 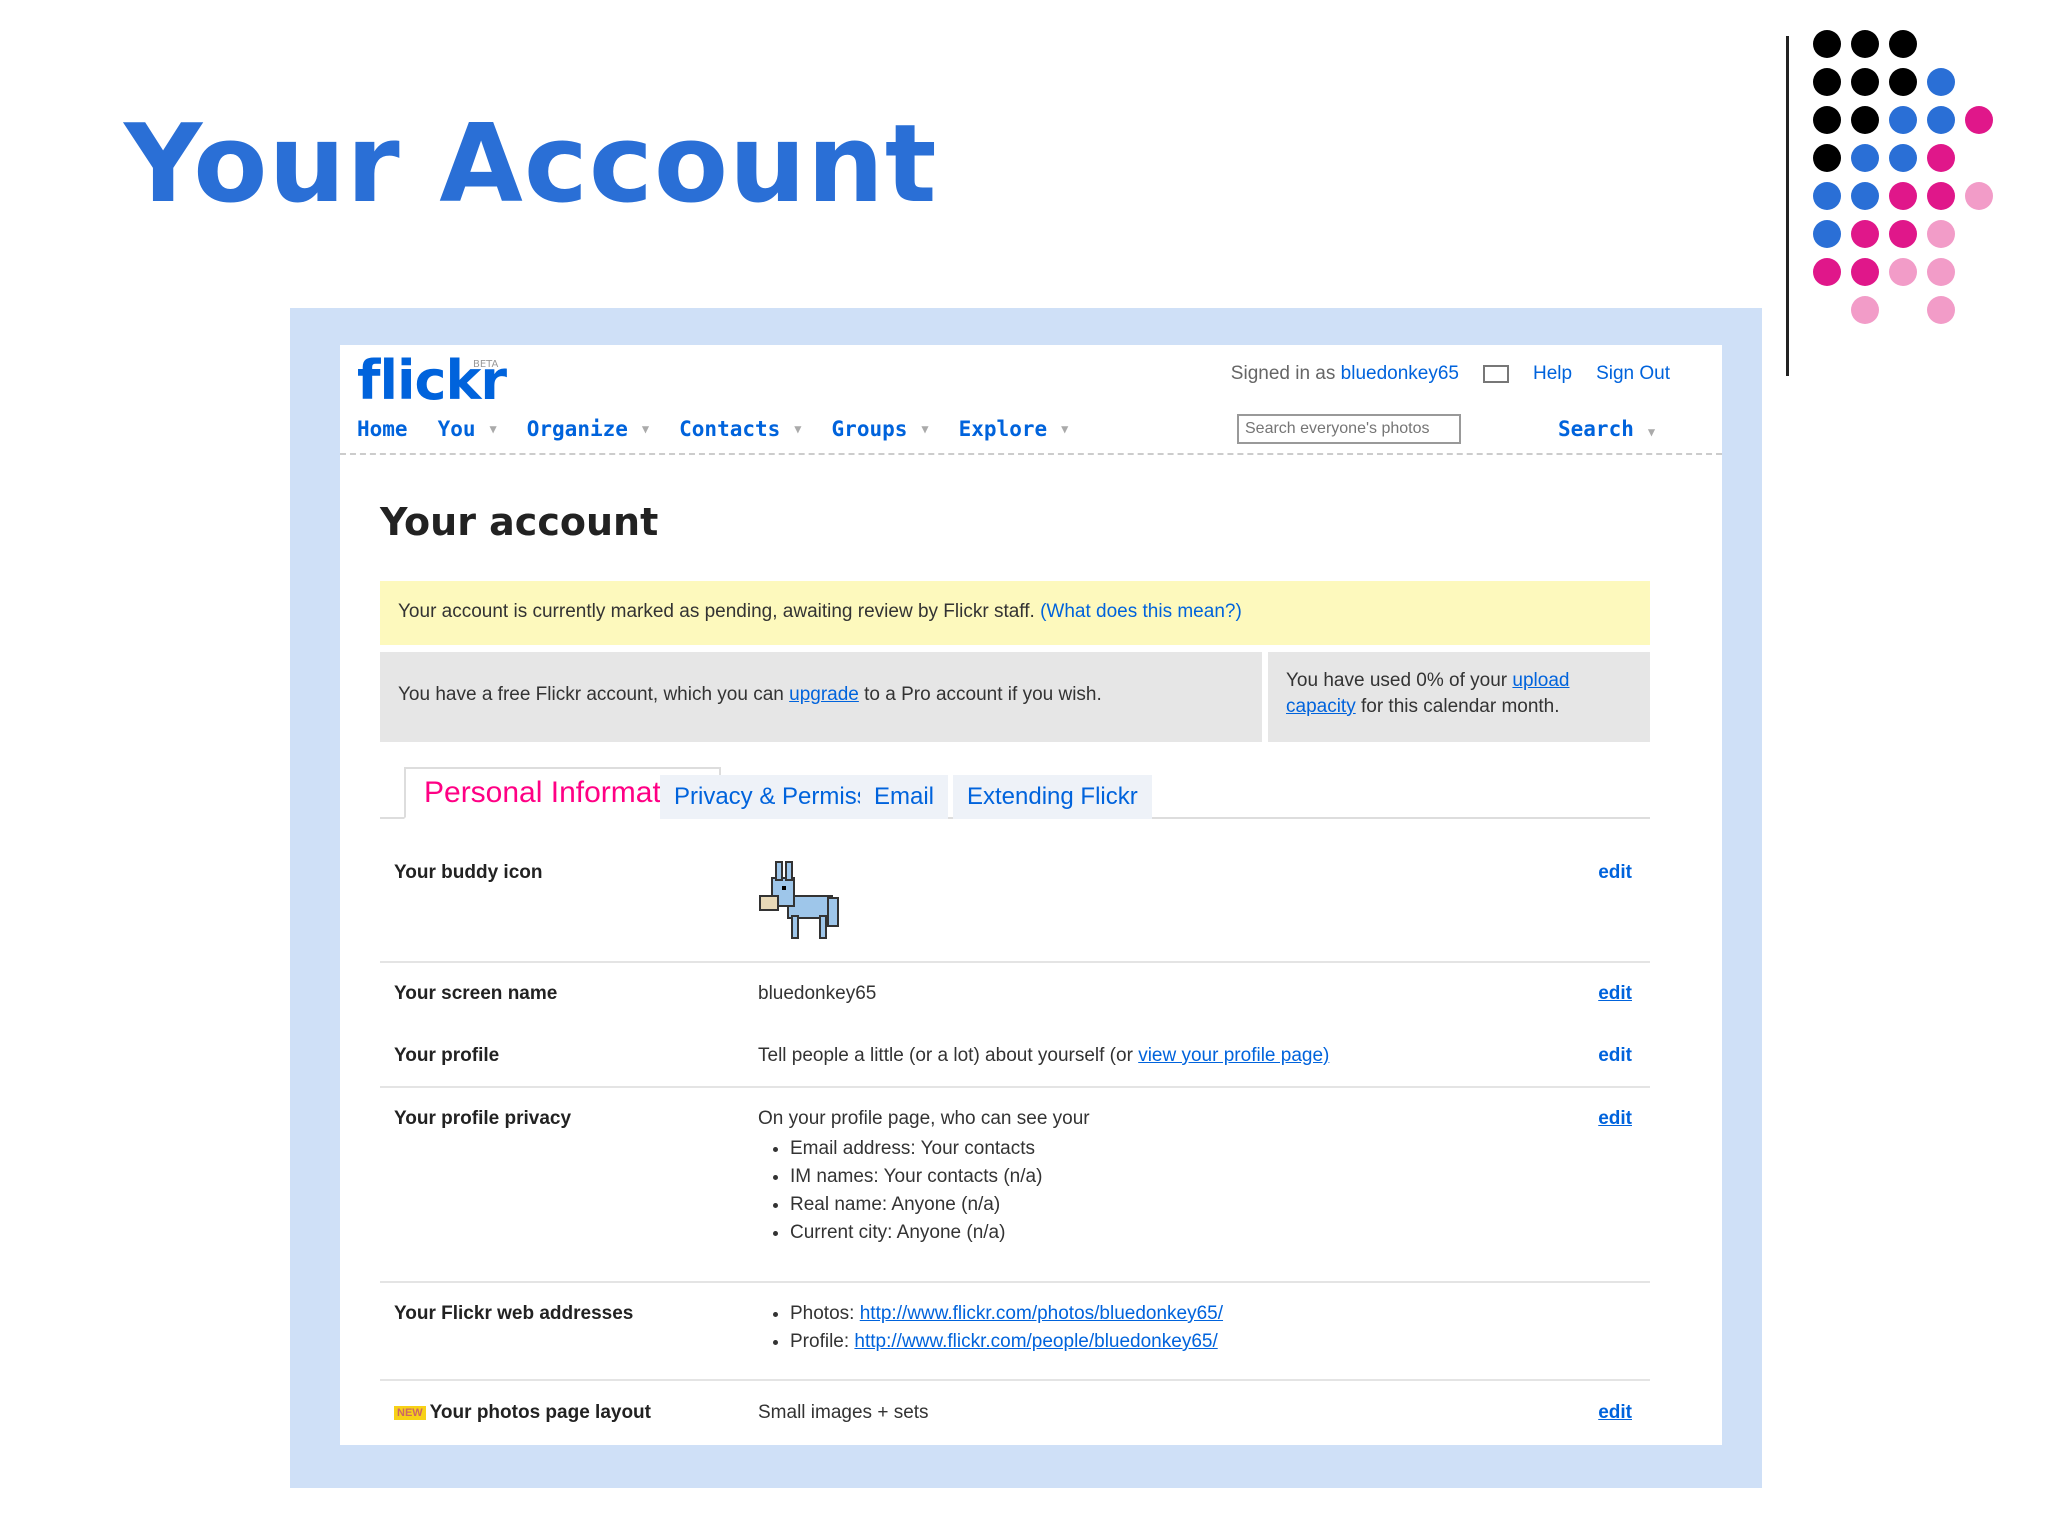 What do you see at coordinates (1174, 1149) in the screenshot?
I see `list-item: Email address: Your contacts` at bounding box center [1174, 1149].